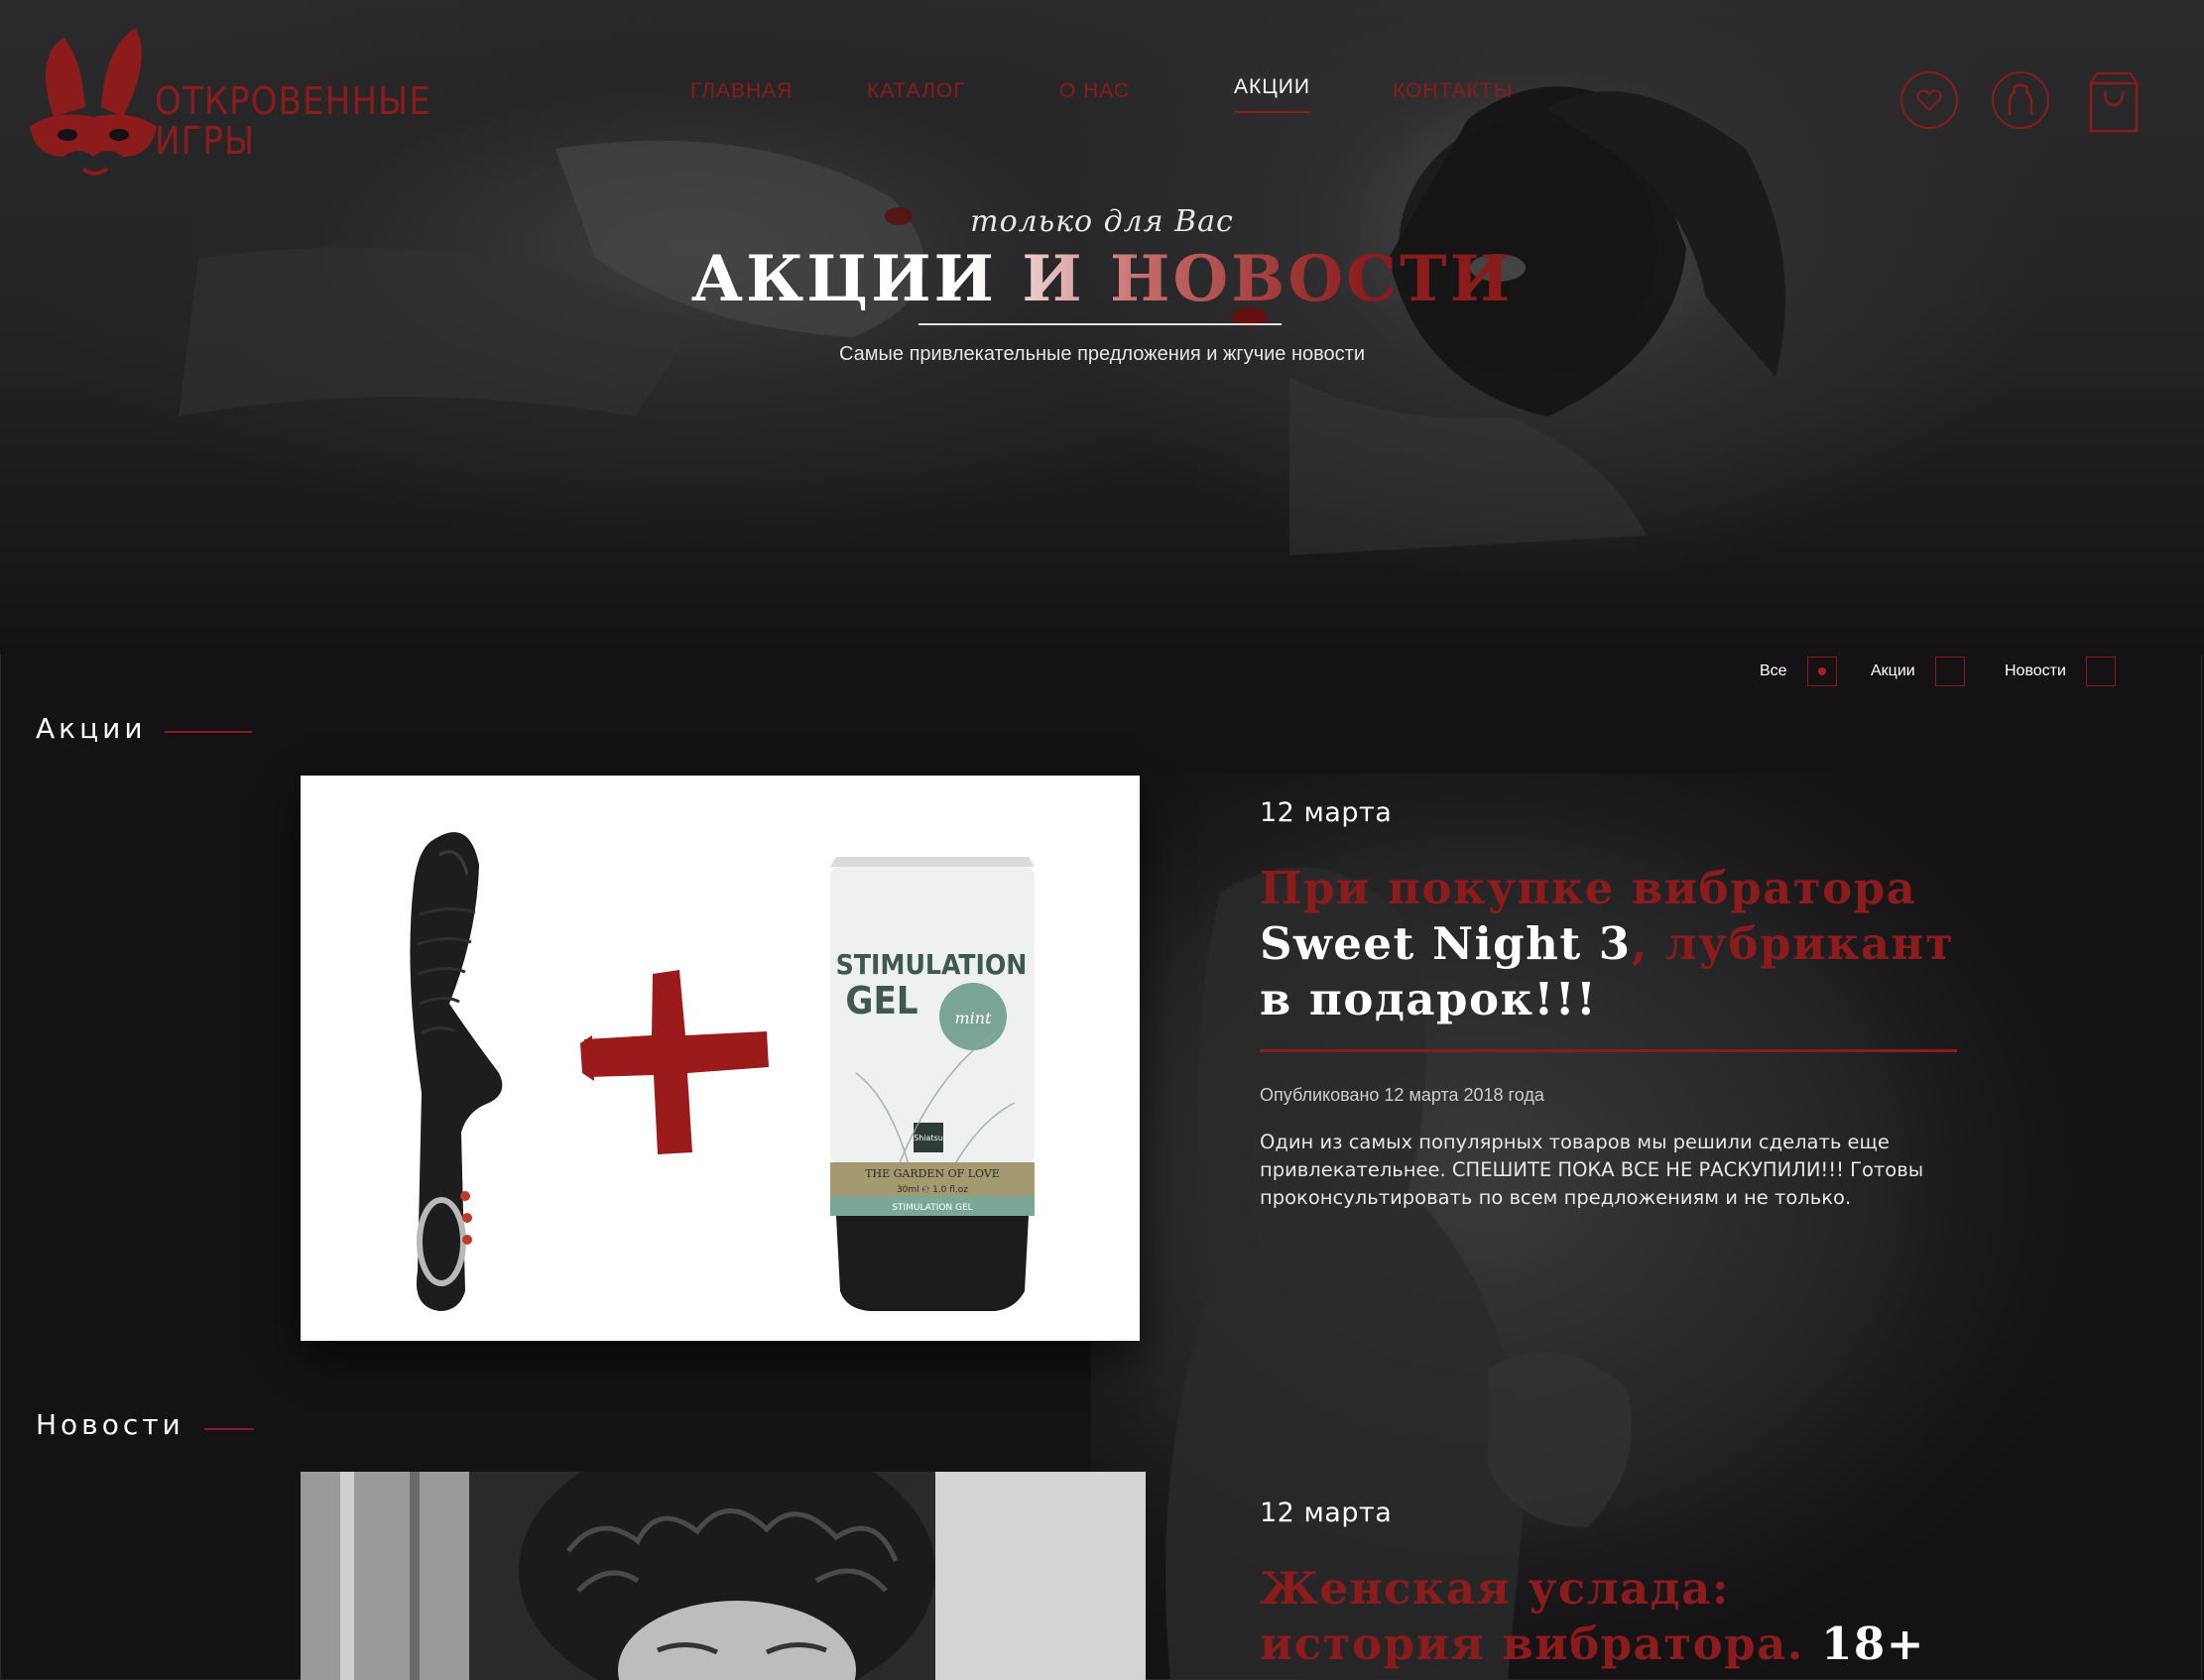  Describe the element at coordinates (1402, 1095) in the screenshot. I see `promo-published: Опубликовано 12 марта 2018 года` at that location.